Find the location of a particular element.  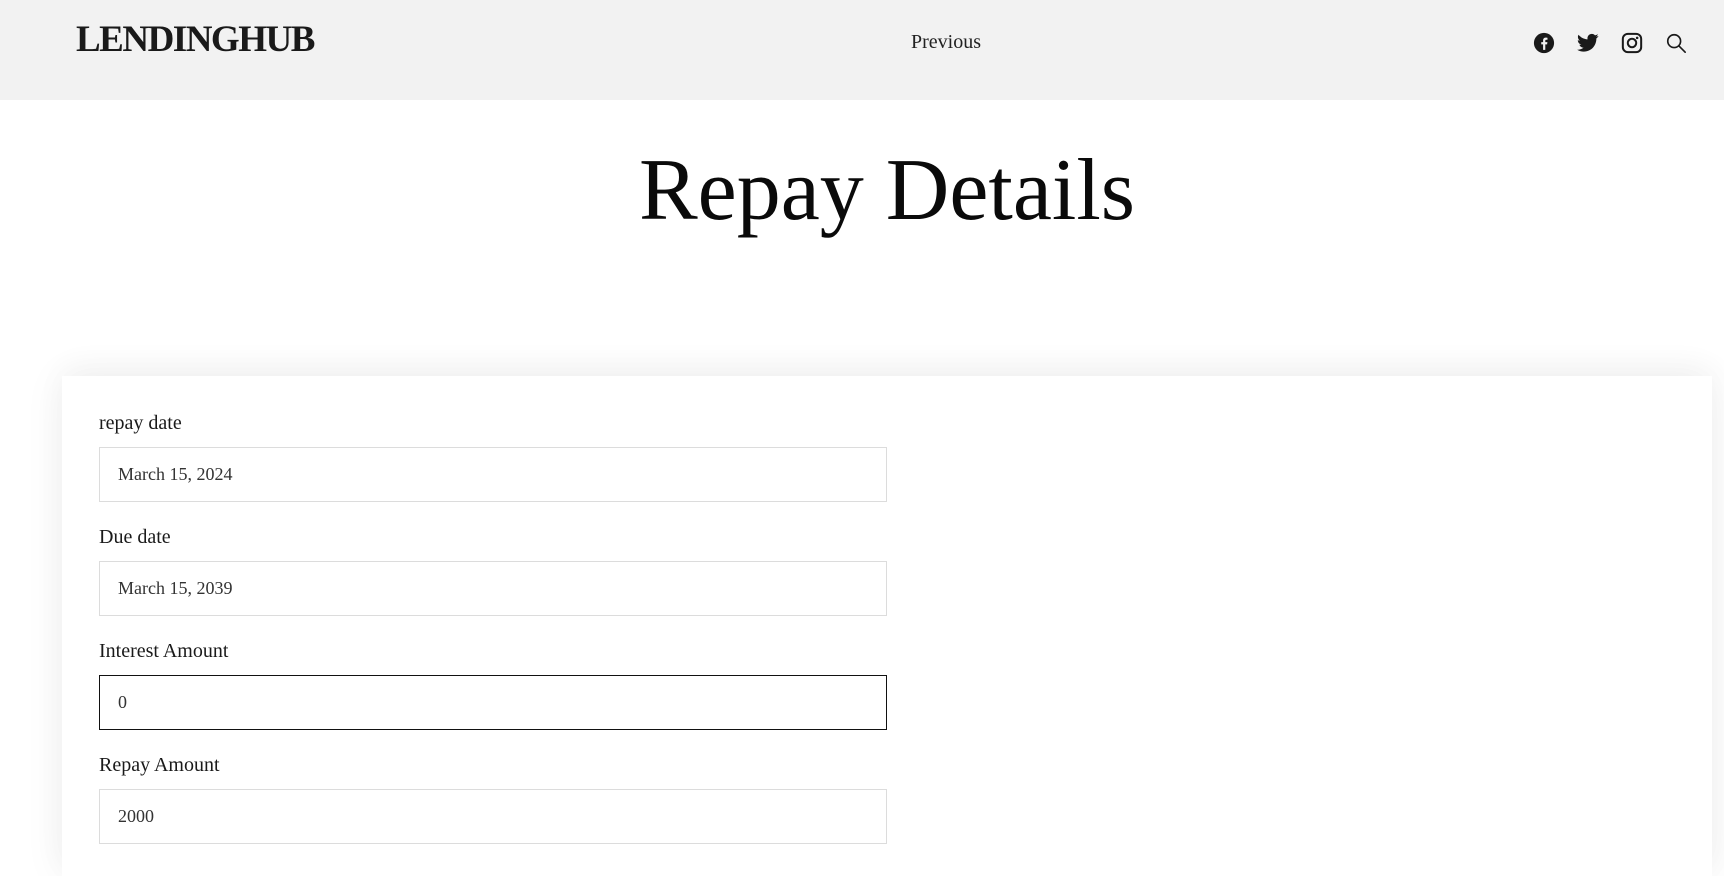

repay-date-label: repay date is located at coordinates (140, 423).